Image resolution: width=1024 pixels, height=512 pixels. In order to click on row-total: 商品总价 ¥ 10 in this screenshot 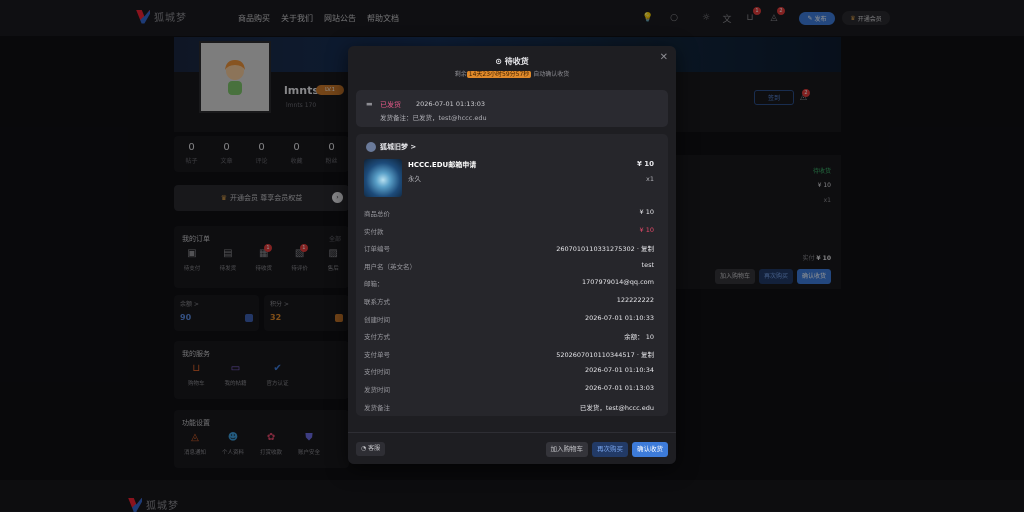, I will do `click(512, 213)`.